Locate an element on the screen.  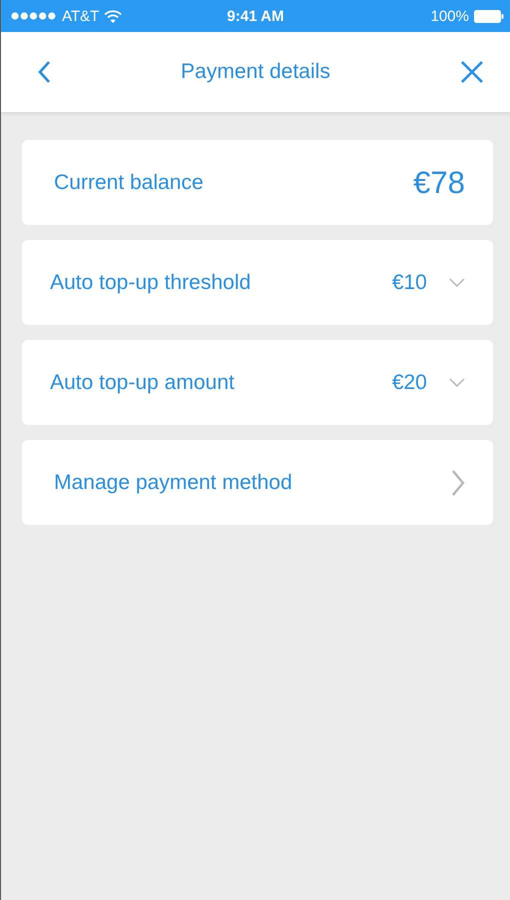
back-button is located at coordinates (44, 72).